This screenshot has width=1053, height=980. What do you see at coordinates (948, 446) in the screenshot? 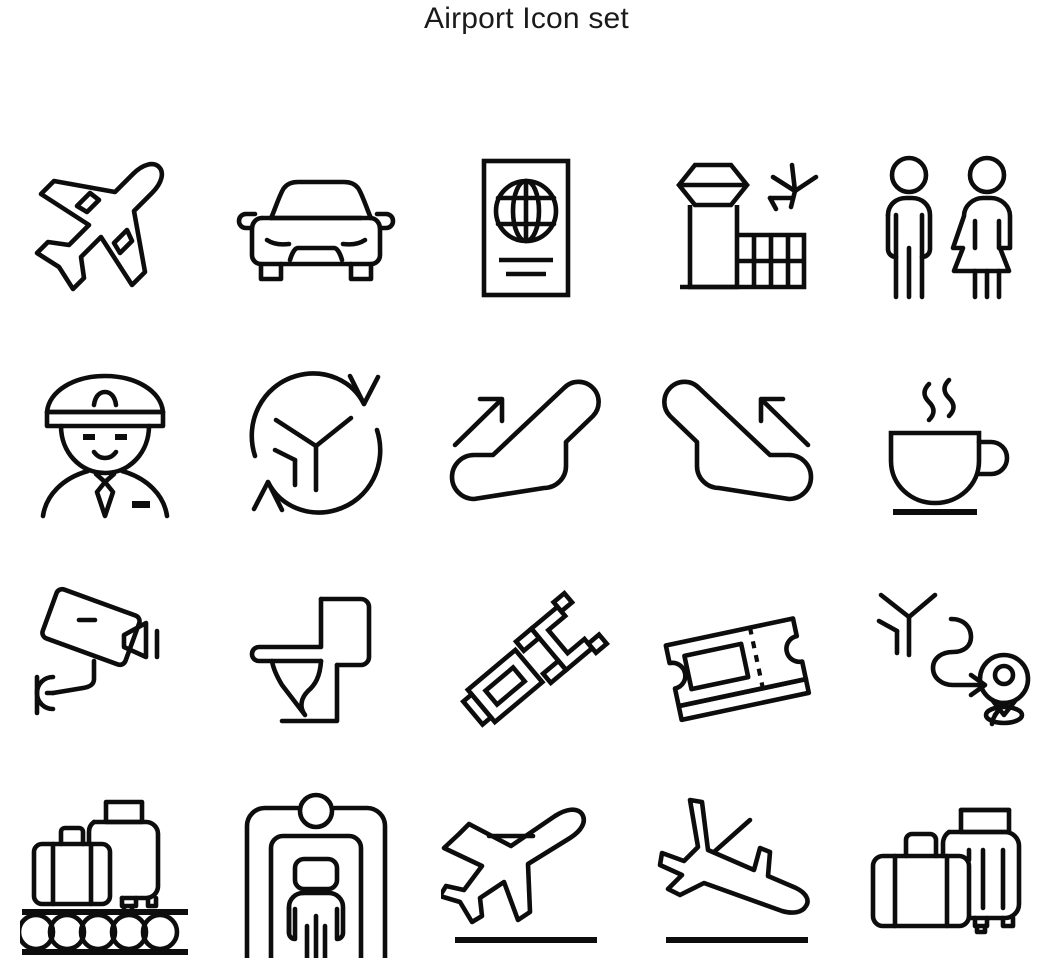
I see `coffee-cup-icon` at bounding box center [948, 446].